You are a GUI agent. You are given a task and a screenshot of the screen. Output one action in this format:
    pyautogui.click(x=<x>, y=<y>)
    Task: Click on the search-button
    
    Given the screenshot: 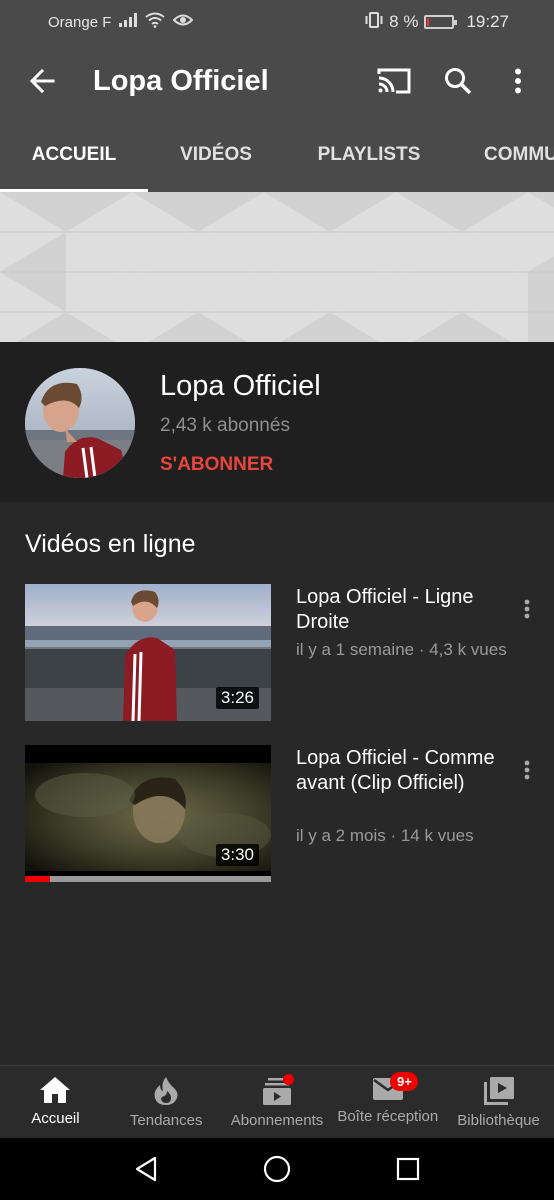 What is the action you would take?
    pyautogui.click(x=458, y=81)
    